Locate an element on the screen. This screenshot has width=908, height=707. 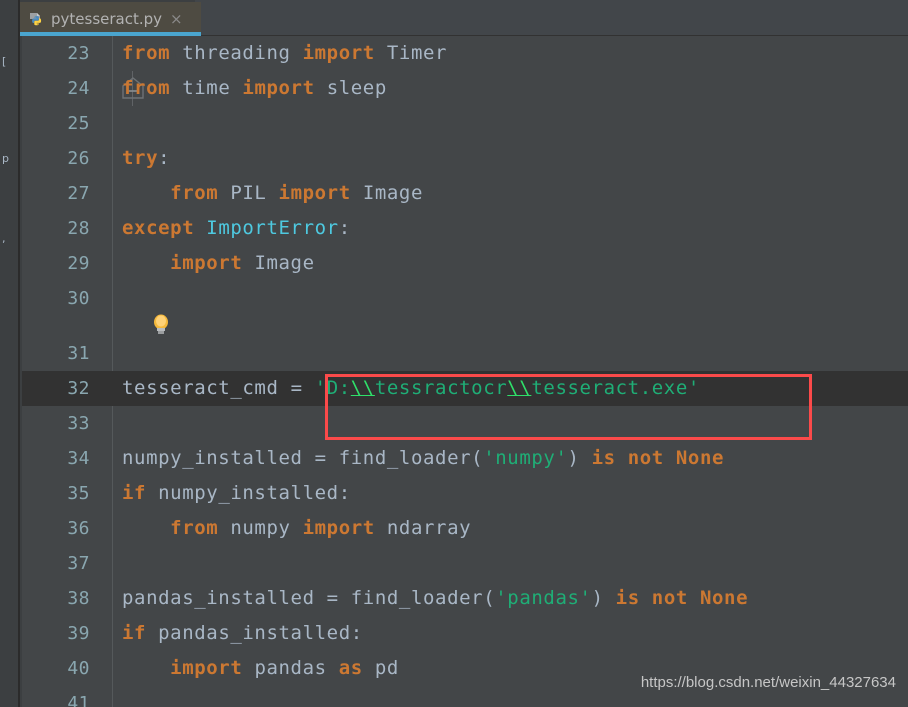
line-number: 29 is located at coordinates (78, 263).